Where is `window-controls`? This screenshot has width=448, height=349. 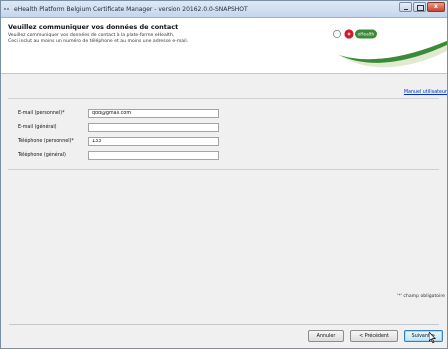 window-controls is located at coordinates (421, 7).